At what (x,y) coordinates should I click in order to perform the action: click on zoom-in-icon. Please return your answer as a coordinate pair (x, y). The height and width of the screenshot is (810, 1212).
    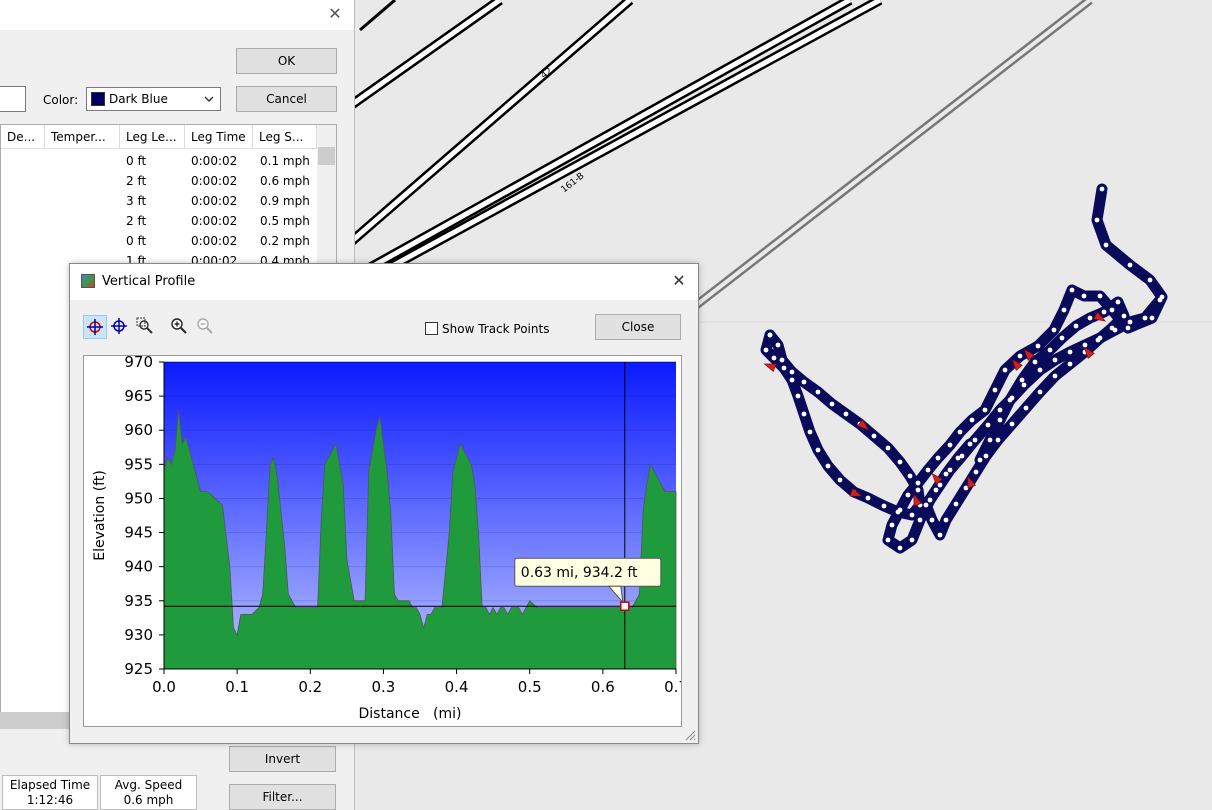
    Looking at the image, I should click on (180, 327).